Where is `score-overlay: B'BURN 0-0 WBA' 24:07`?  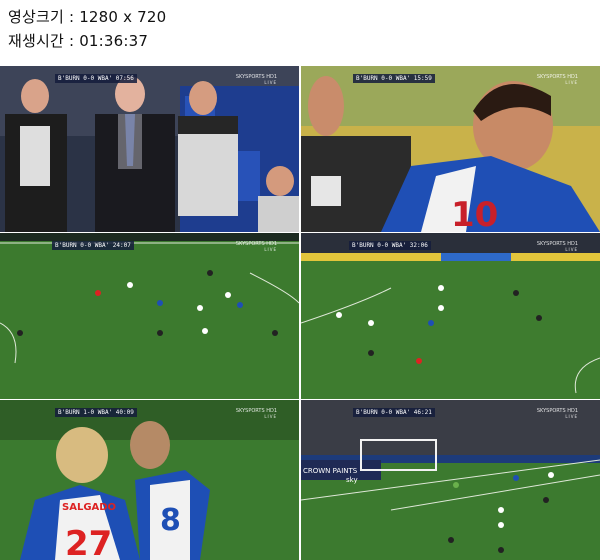
score-overlay: B'BURN 0-0 WBA' 24:07 is located at coordinates (93, 245).